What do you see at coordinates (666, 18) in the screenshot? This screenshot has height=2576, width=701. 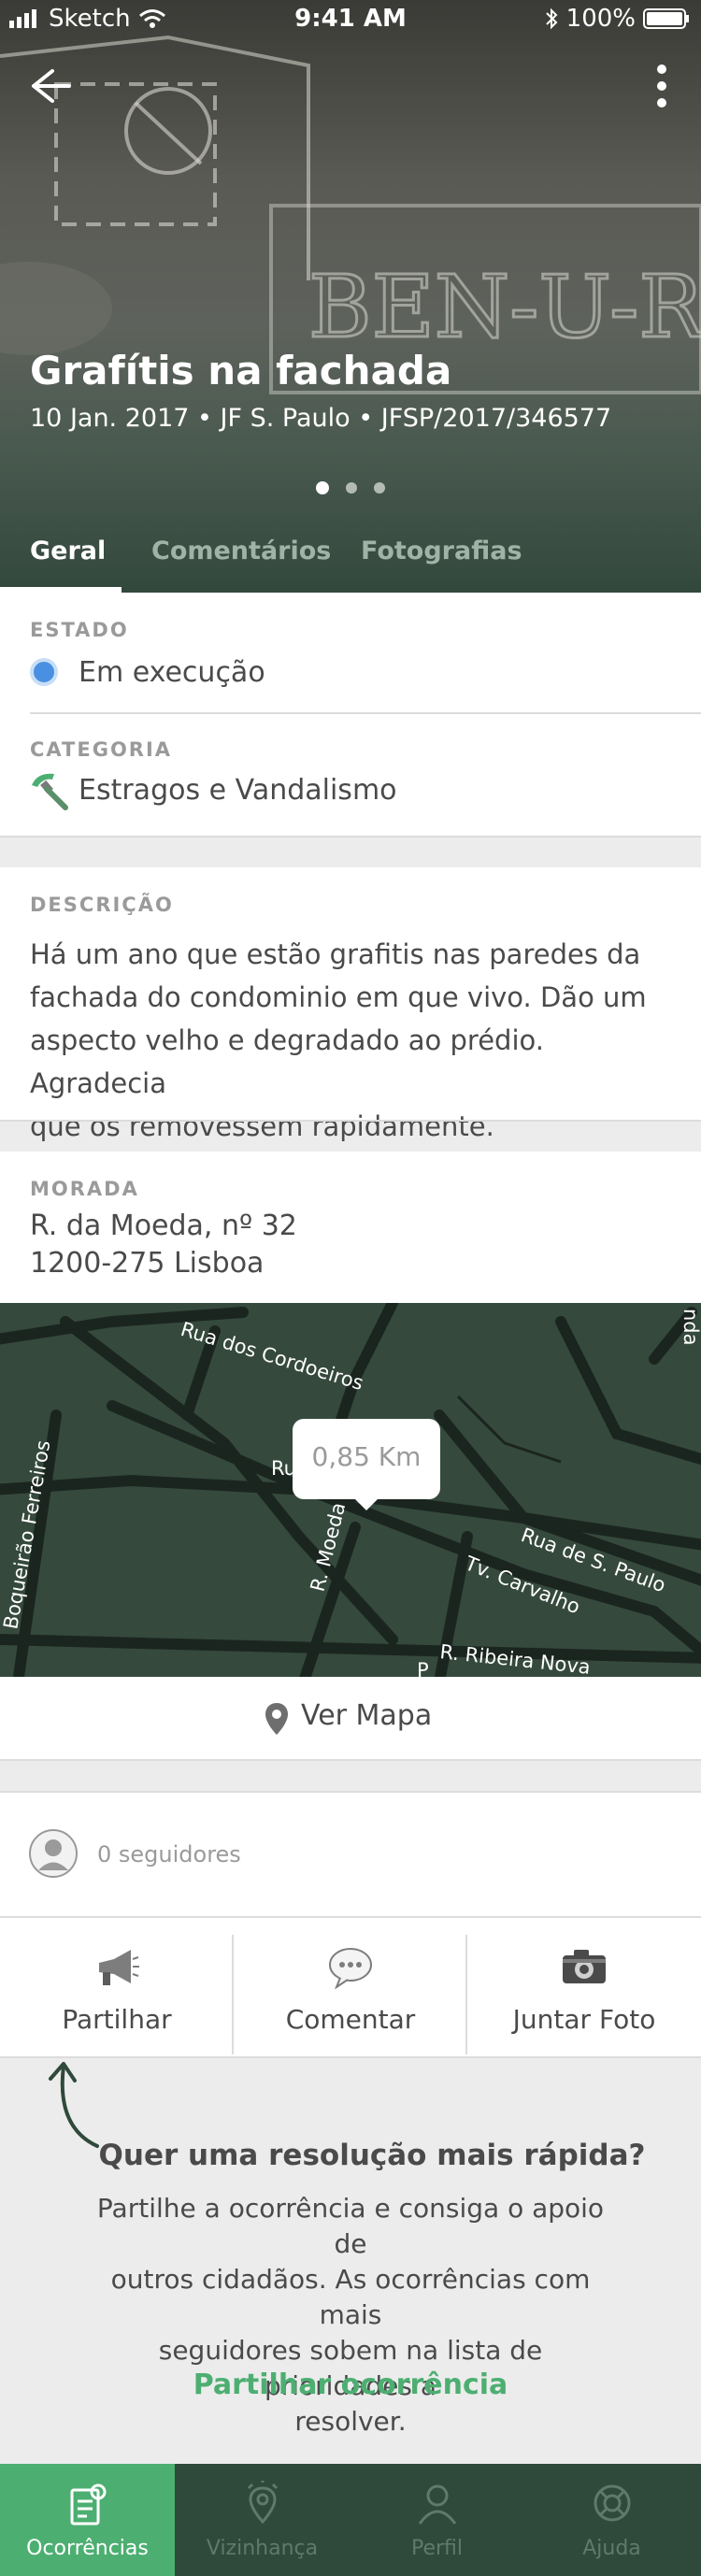 I see `battery-icon` at bounding box center [666, 18].